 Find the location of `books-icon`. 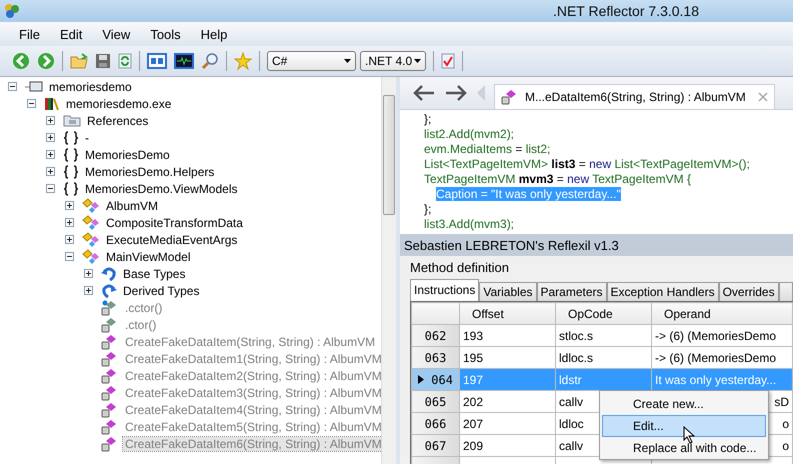

books-icon is located at coordinates (52, 103).